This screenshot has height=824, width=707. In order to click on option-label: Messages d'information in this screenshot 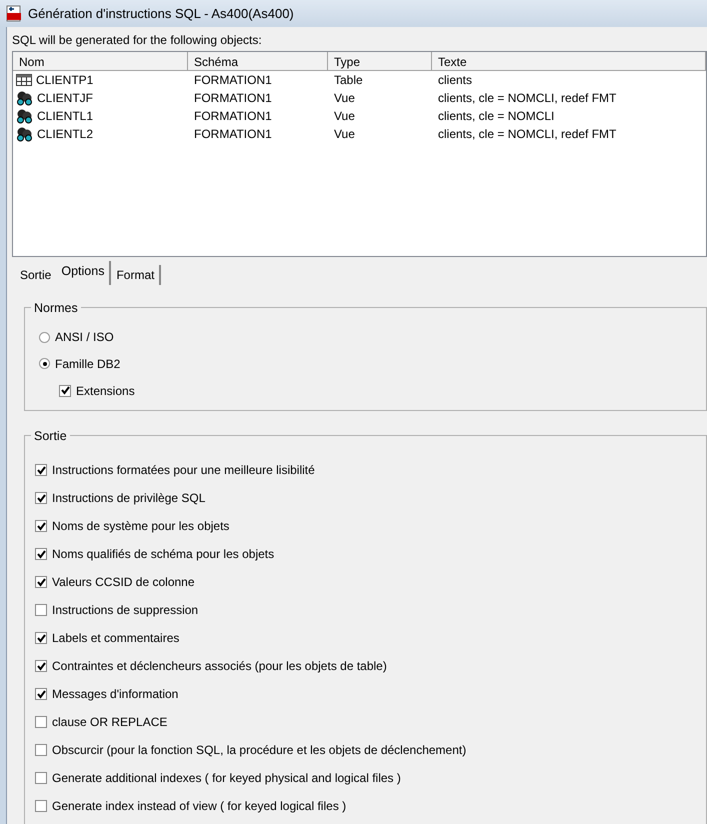, I will do `click(115, 694)`.